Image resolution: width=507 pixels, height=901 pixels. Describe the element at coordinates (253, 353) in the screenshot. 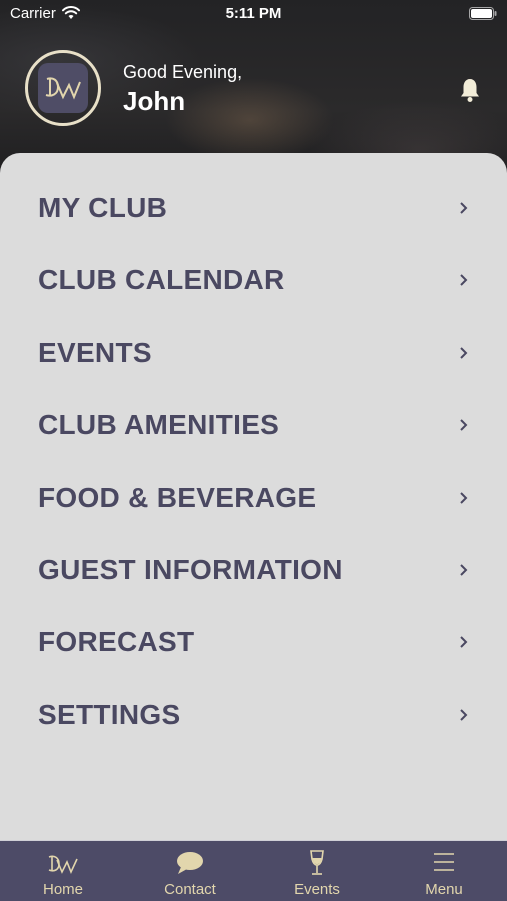

I see `menu-item-events: EVENTS` at that location.